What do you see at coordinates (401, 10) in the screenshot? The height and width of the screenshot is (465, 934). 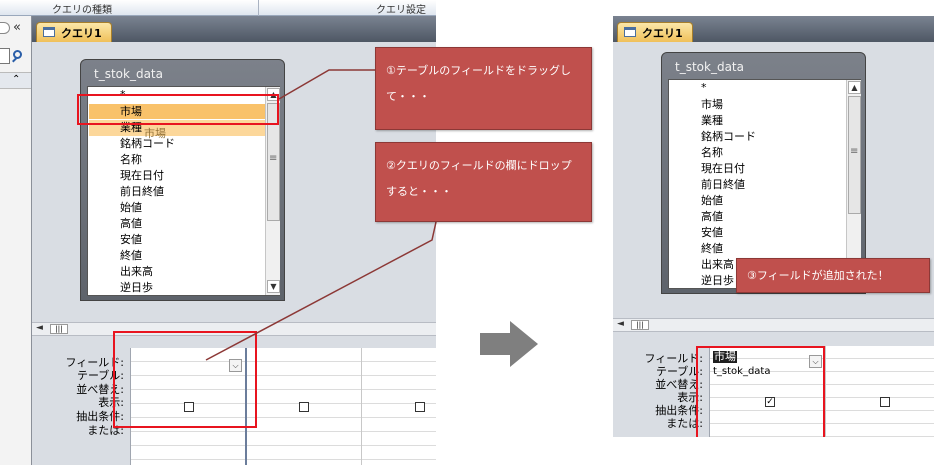 I see `query-settings-group-label: クエリ設定` at bounding box center [401, 10].